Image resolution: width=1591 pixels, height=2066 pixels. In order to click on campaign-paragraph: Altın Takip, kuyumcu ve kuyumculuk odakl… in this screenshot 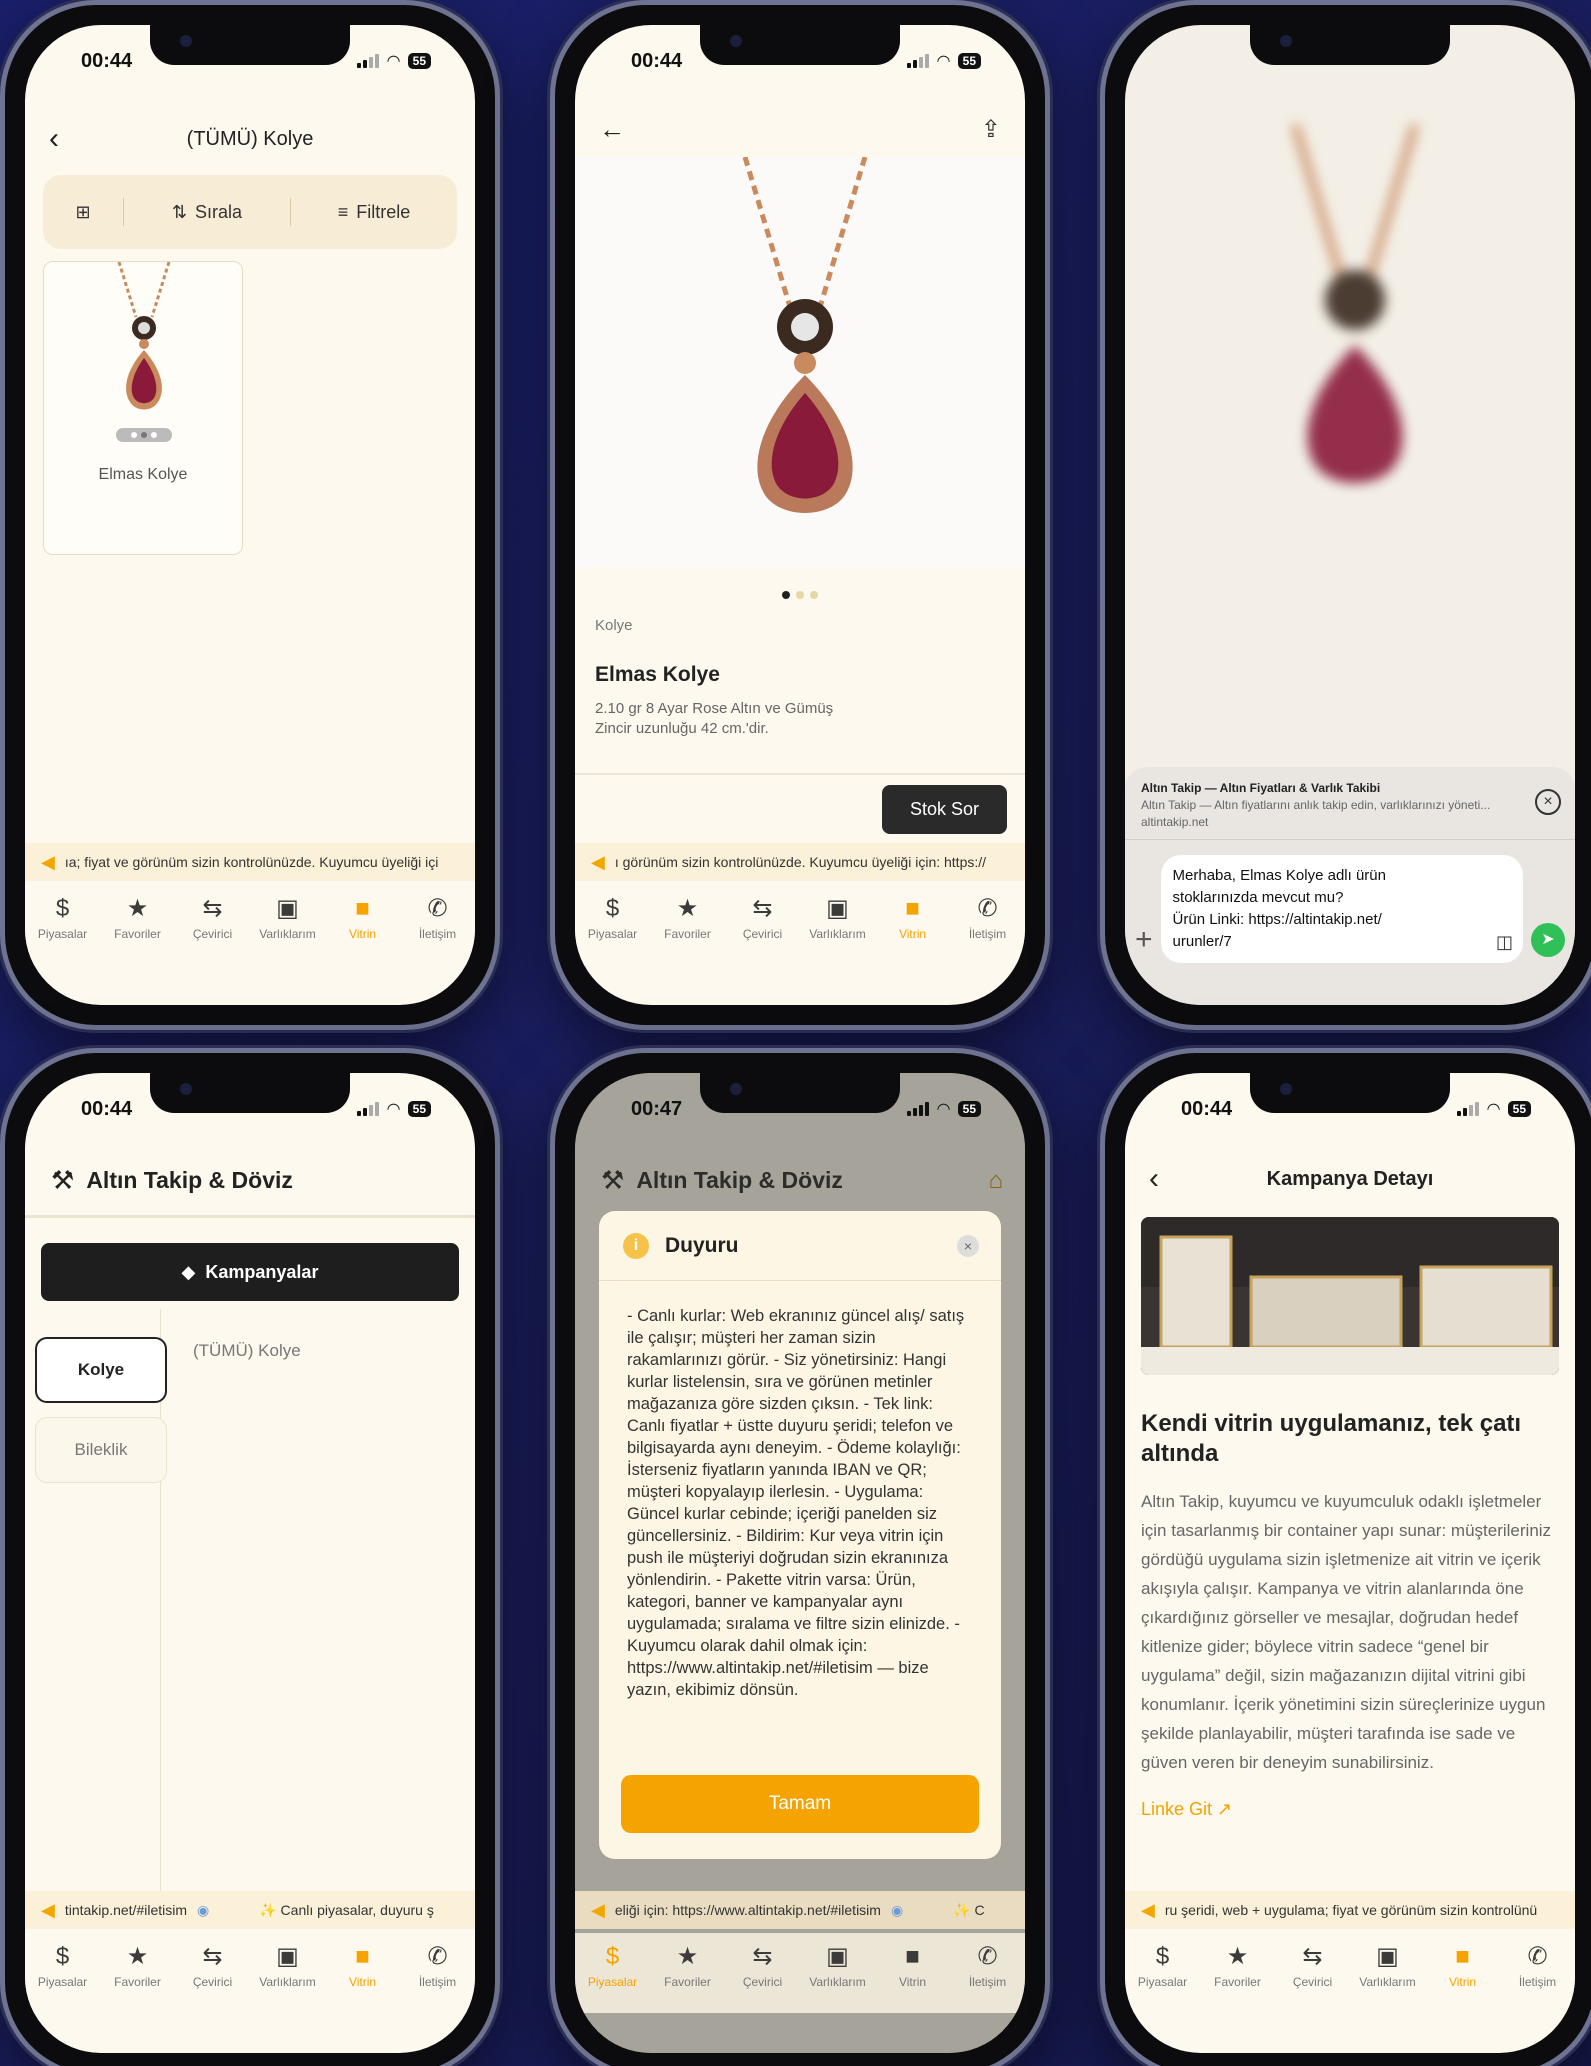, I will do `click(1346, 1632)`.